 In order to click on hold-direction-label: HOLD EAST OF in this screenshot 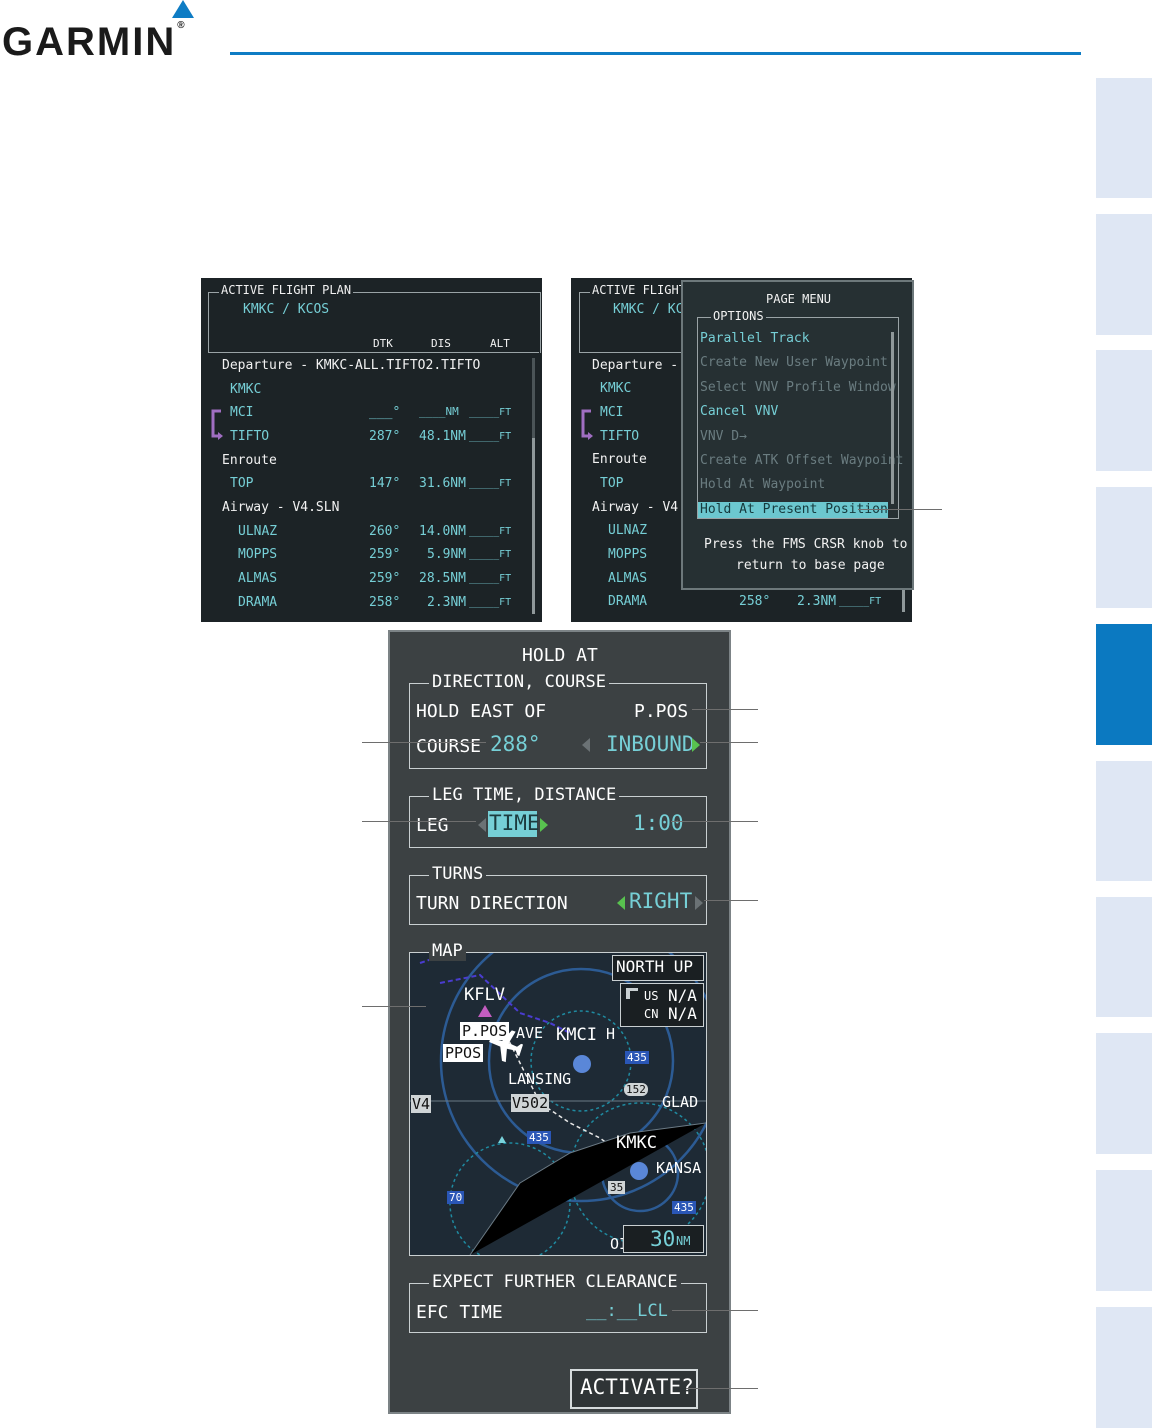, I will do `click(481, 711)`.